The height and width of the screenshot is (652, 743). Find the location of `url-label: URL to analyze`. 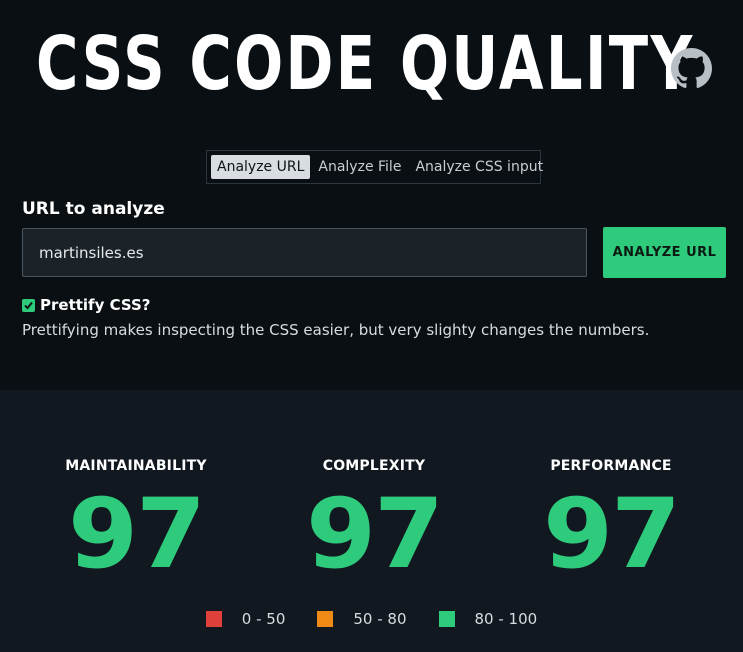

url-label: URL to analyze is located at coordinates (93, 209).